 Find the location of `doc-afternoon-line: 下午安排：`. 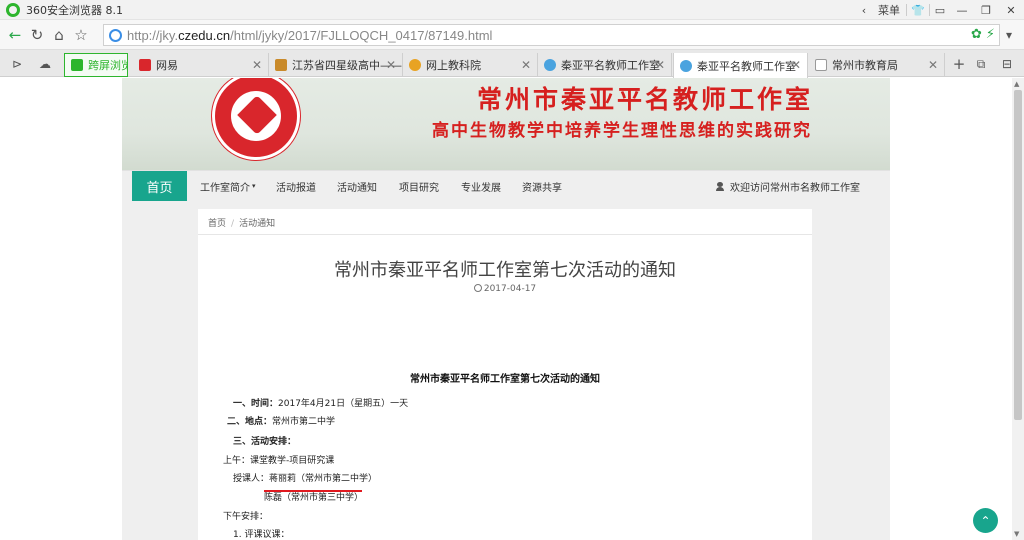

doc-afternoon-line: 下午安排： is located at coordinates (246, 517).